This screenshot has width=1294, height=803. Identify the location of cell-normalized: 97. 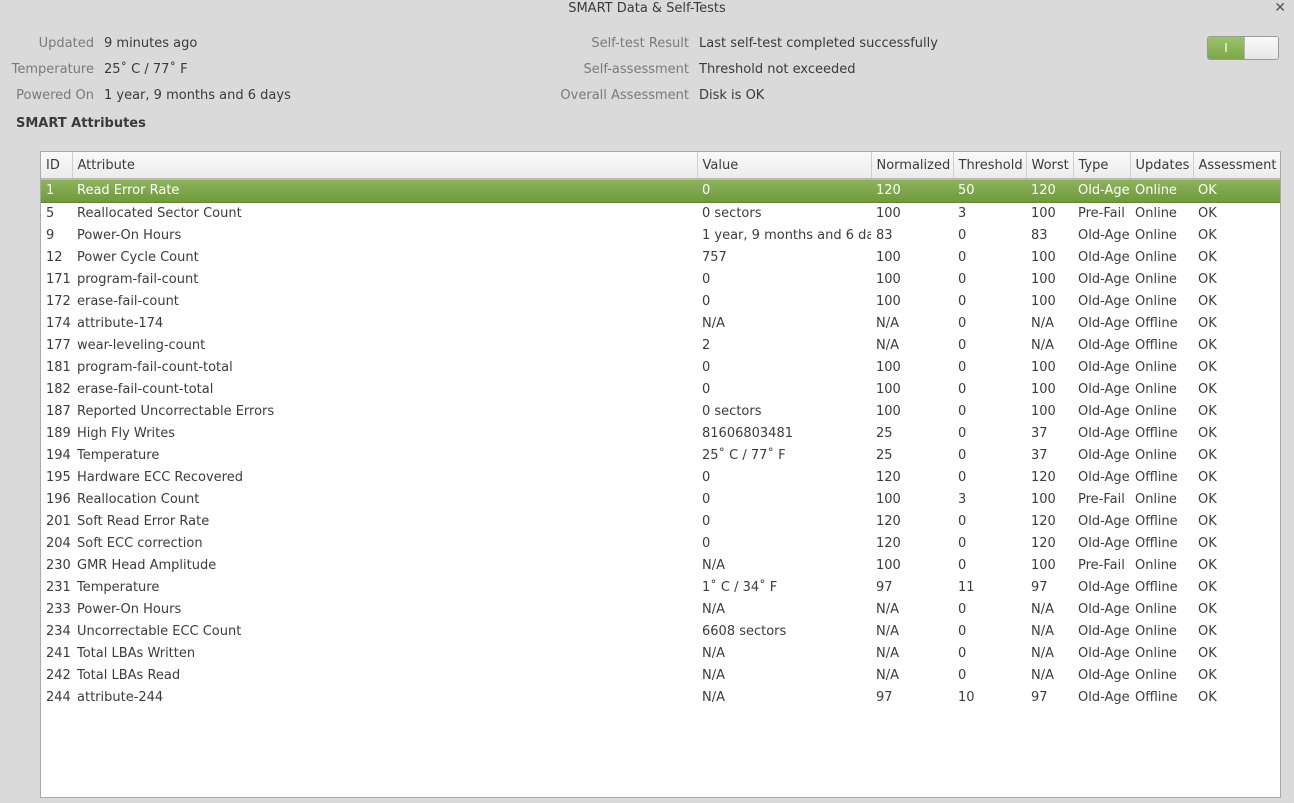
(884, 587).